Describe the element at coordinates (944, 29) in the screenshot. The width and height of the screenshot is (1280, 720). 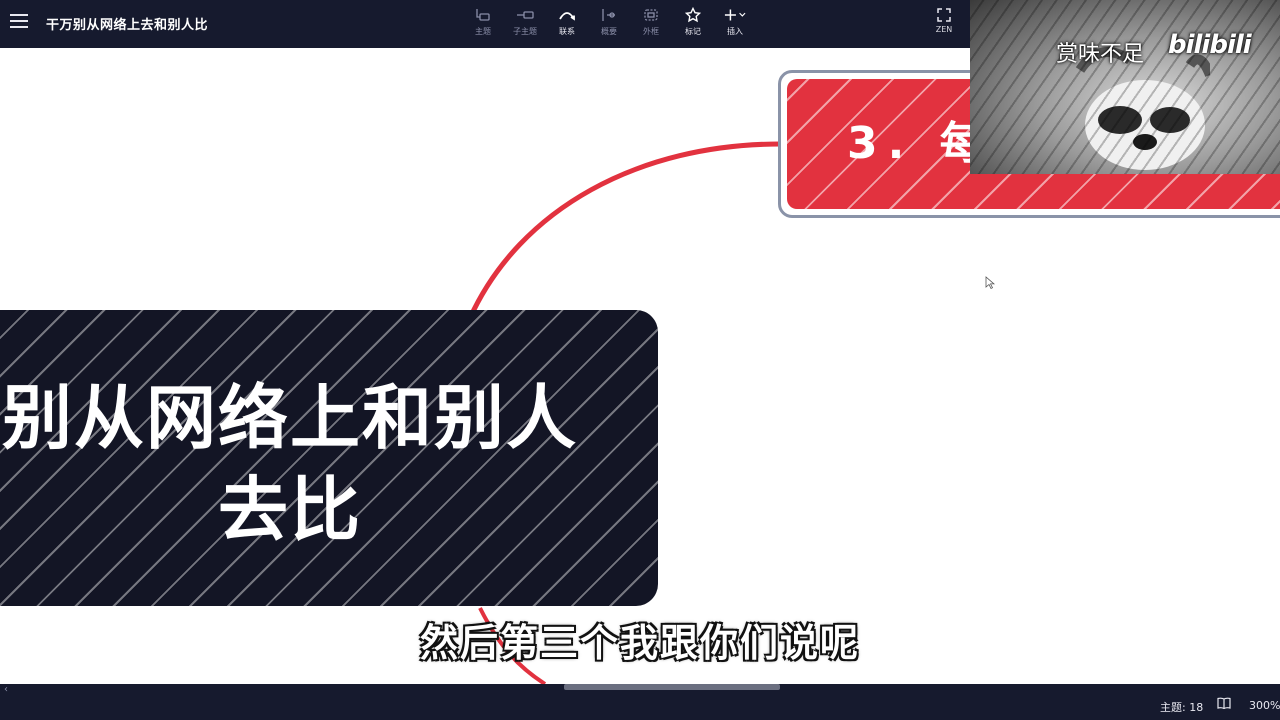
I see `zen-label: ZEN` at that location.